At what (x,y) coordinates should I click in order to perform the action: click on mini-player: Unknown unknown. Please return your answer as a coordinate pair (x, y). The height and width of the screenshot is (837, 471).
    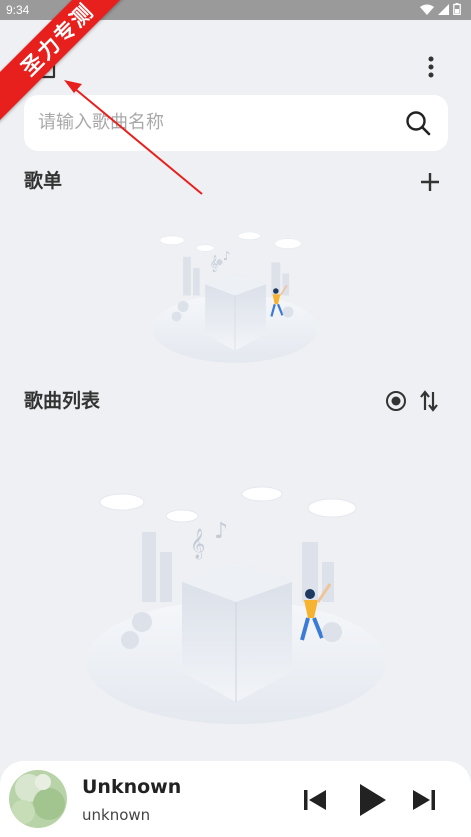
    Looking at the image, I should click on (235, 799).